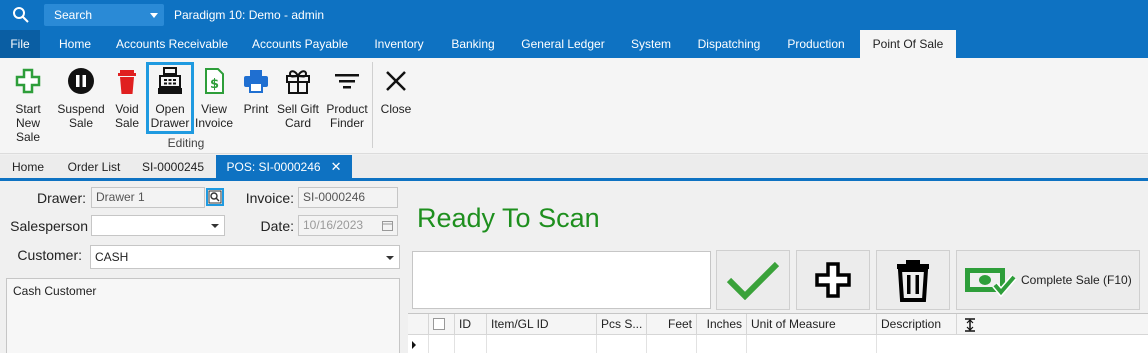 Image resolution: width=1148 pixels, height=353 pixels. I want to click on cash-check-icon, so click(991, 282).